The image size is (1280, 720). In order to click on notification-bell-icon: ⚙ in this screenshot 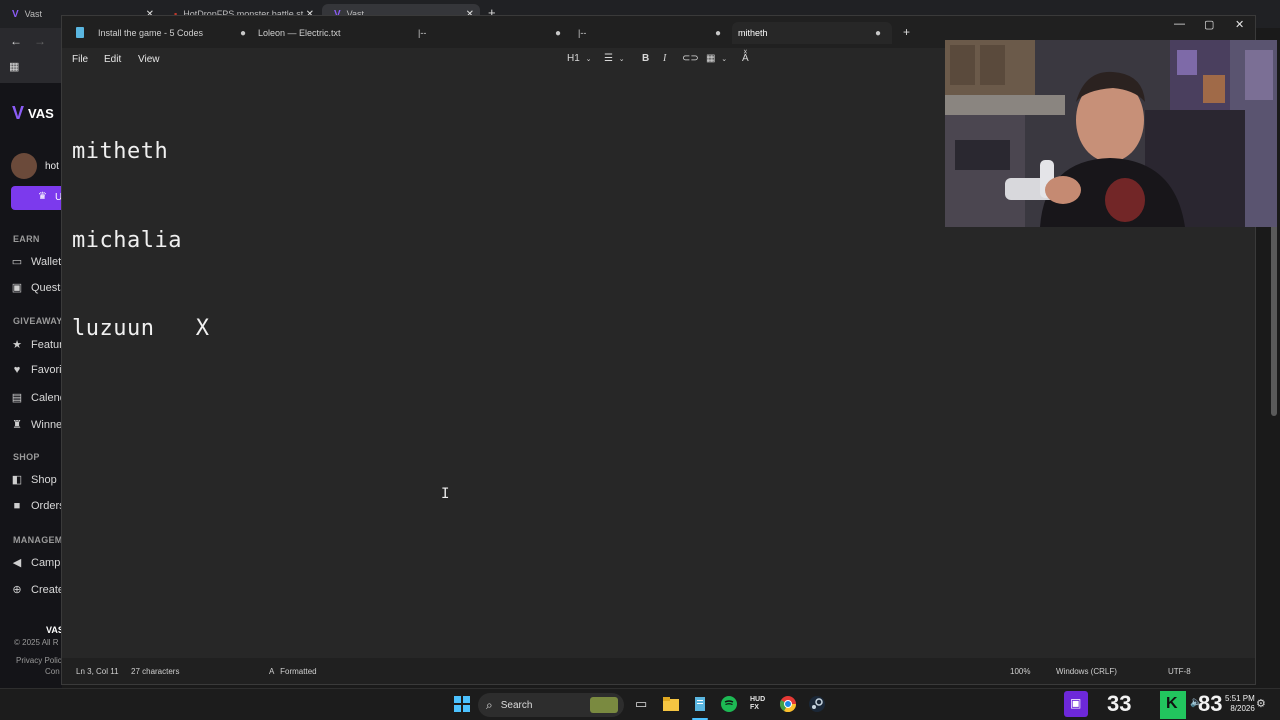, I will do `click(1261, 703)`.